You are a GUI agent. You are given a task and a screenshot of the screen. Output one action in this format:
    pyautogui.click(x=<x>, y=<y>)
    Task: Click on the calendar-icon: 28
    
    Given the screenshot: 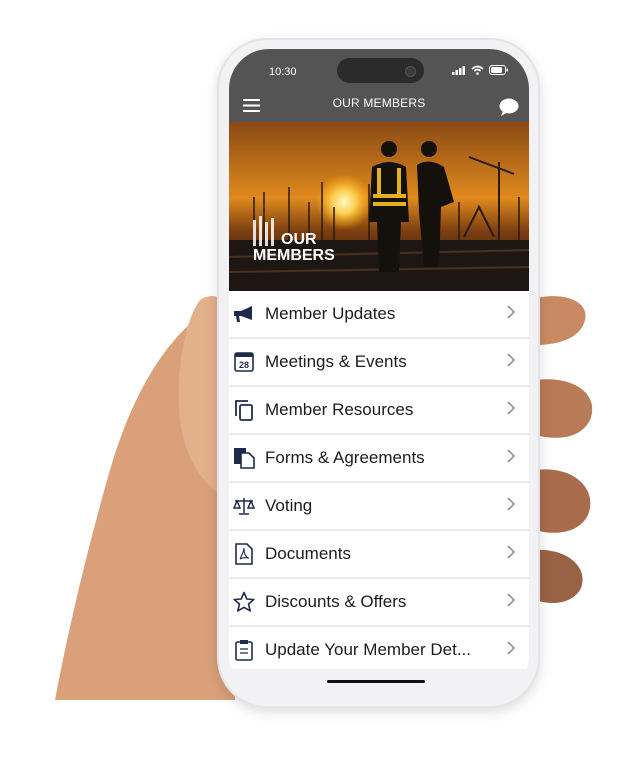 What is the action you would take?
    pyautogui.click(x=244, y=362)
    